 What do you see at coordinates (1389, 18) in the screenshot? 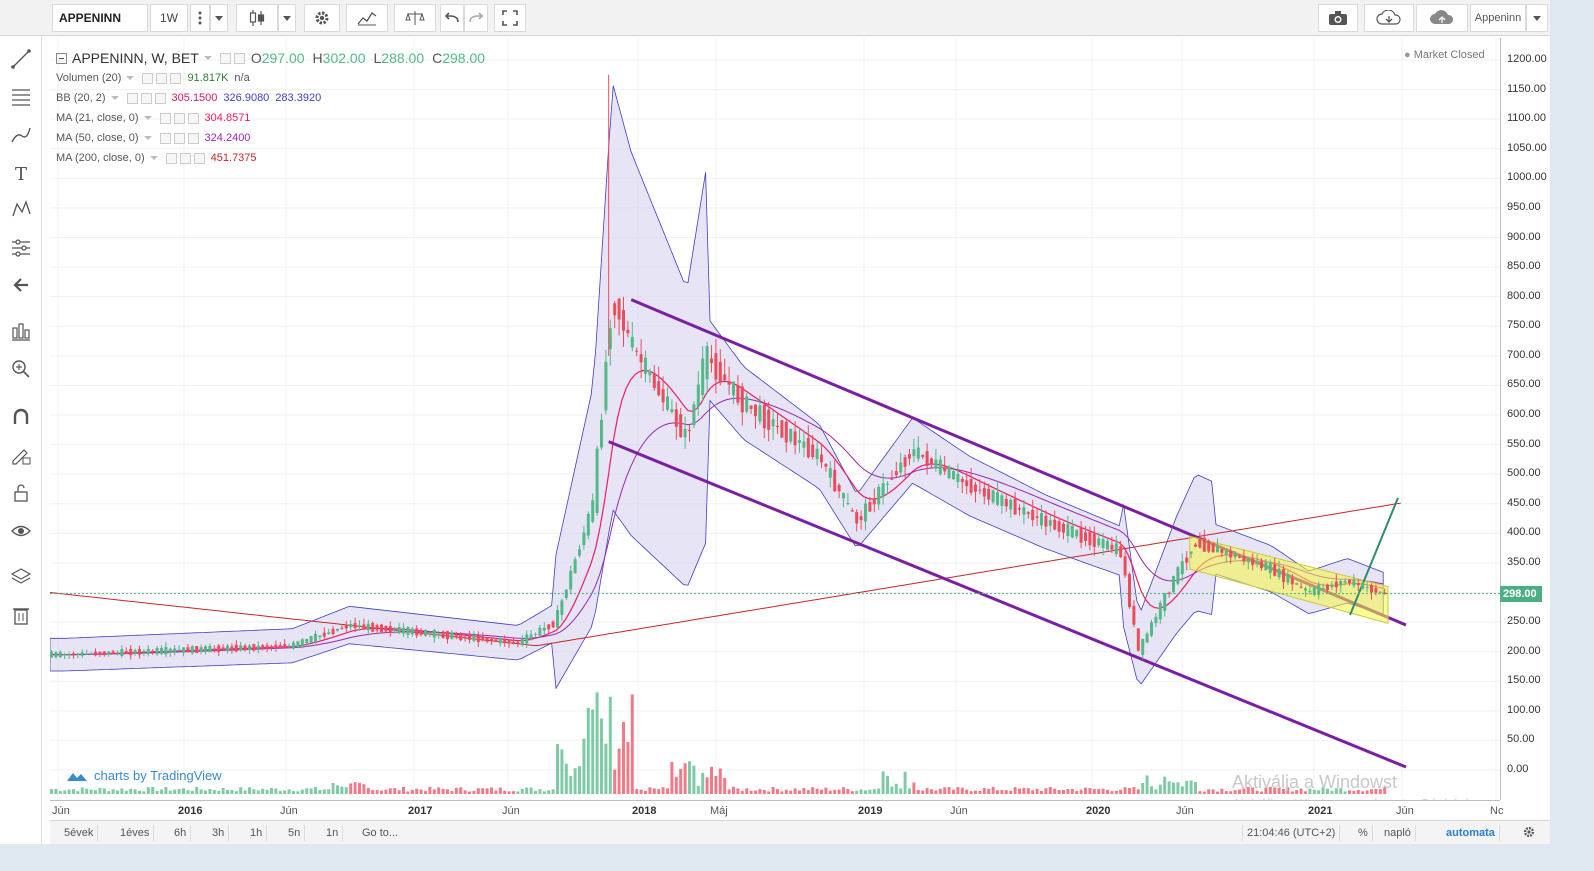
I see `cloud-load-icon` at bounding box center [1389, 18].